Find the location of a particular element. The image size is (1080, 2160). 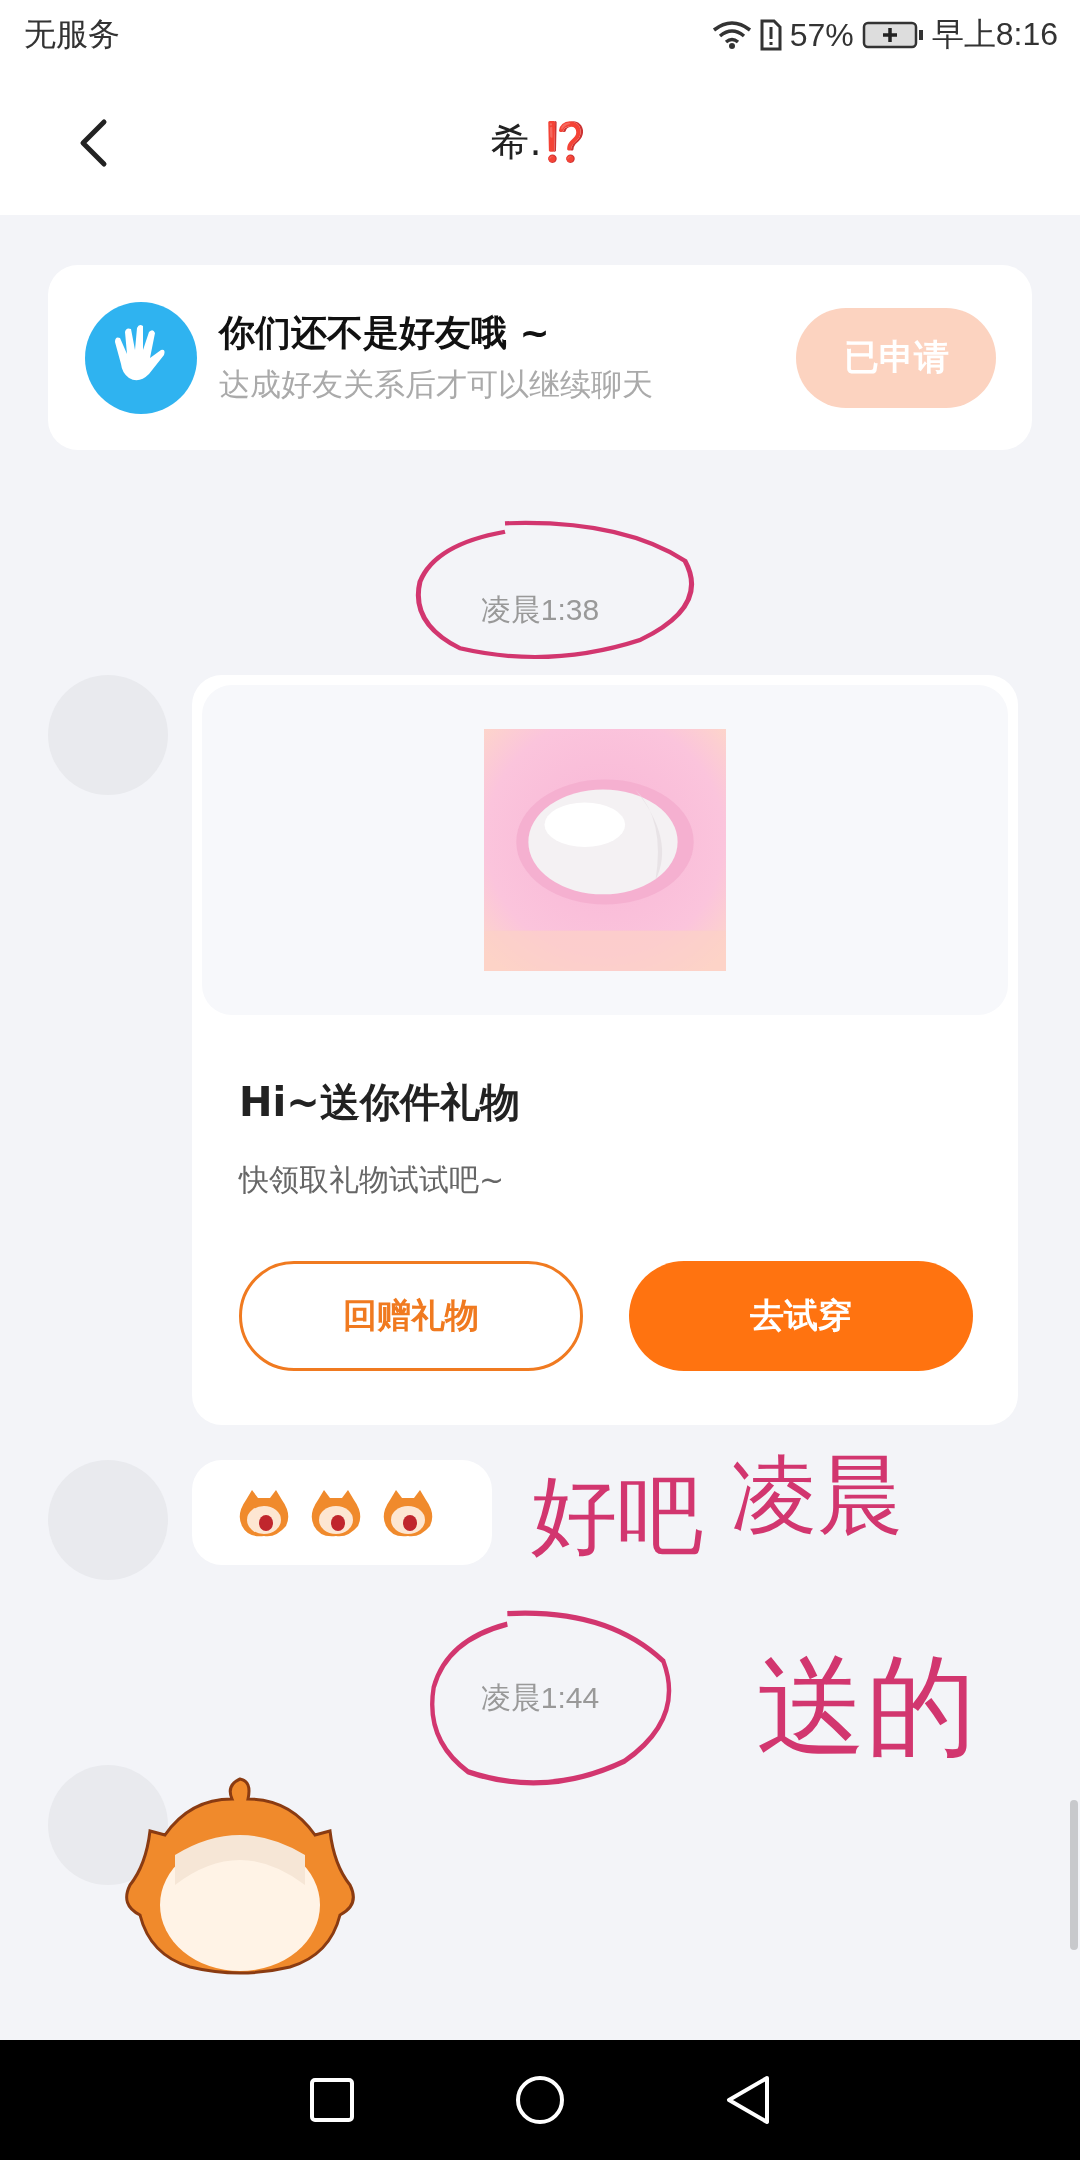

return-gift-button: 回赠礼物 is located at coordinates (411, 1316).